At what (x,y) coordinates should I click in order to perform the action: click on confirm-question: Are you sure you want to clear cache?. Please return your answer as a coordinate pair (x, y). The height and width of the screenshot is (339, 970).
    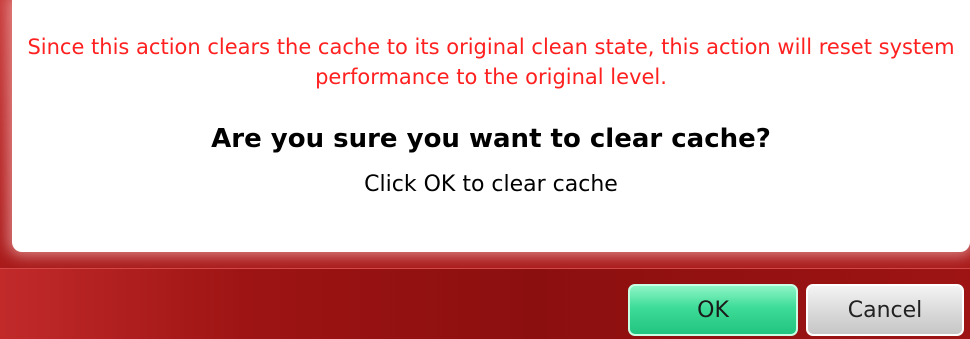
    Looking at the image, I should click on (491, 139).